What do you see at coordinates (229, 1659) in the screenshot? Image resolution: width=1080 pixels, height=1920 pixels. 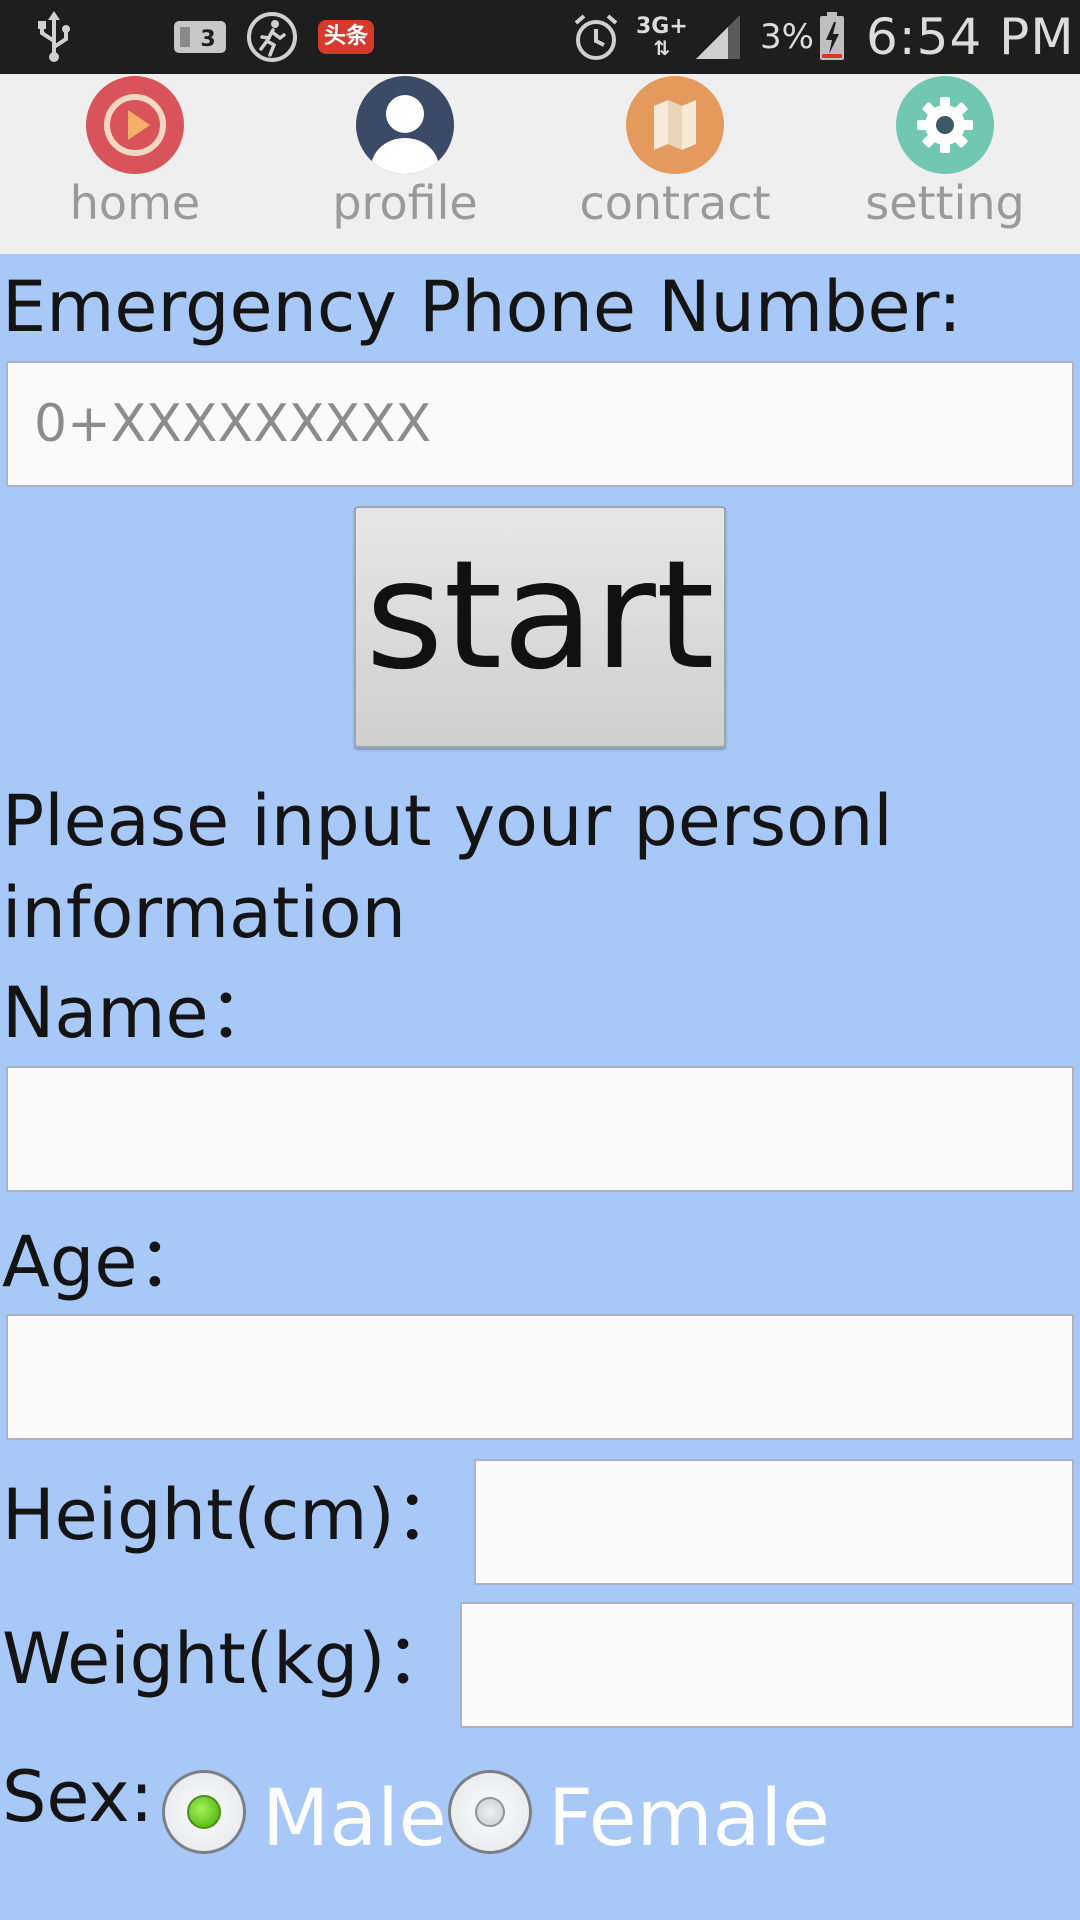 I see `weight-label: Weight(kg)：` at bounding box center [229, 1659].